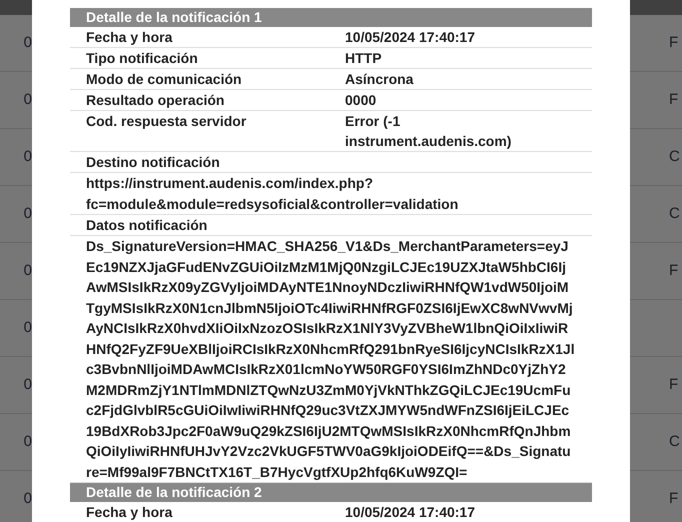  Describe the element at coordinates (273, 194) in the screenshot. I see `field-value: https://instrument.audenis.com/index.php?fc=module&module=redsysoficial&controller=validation` at that location.